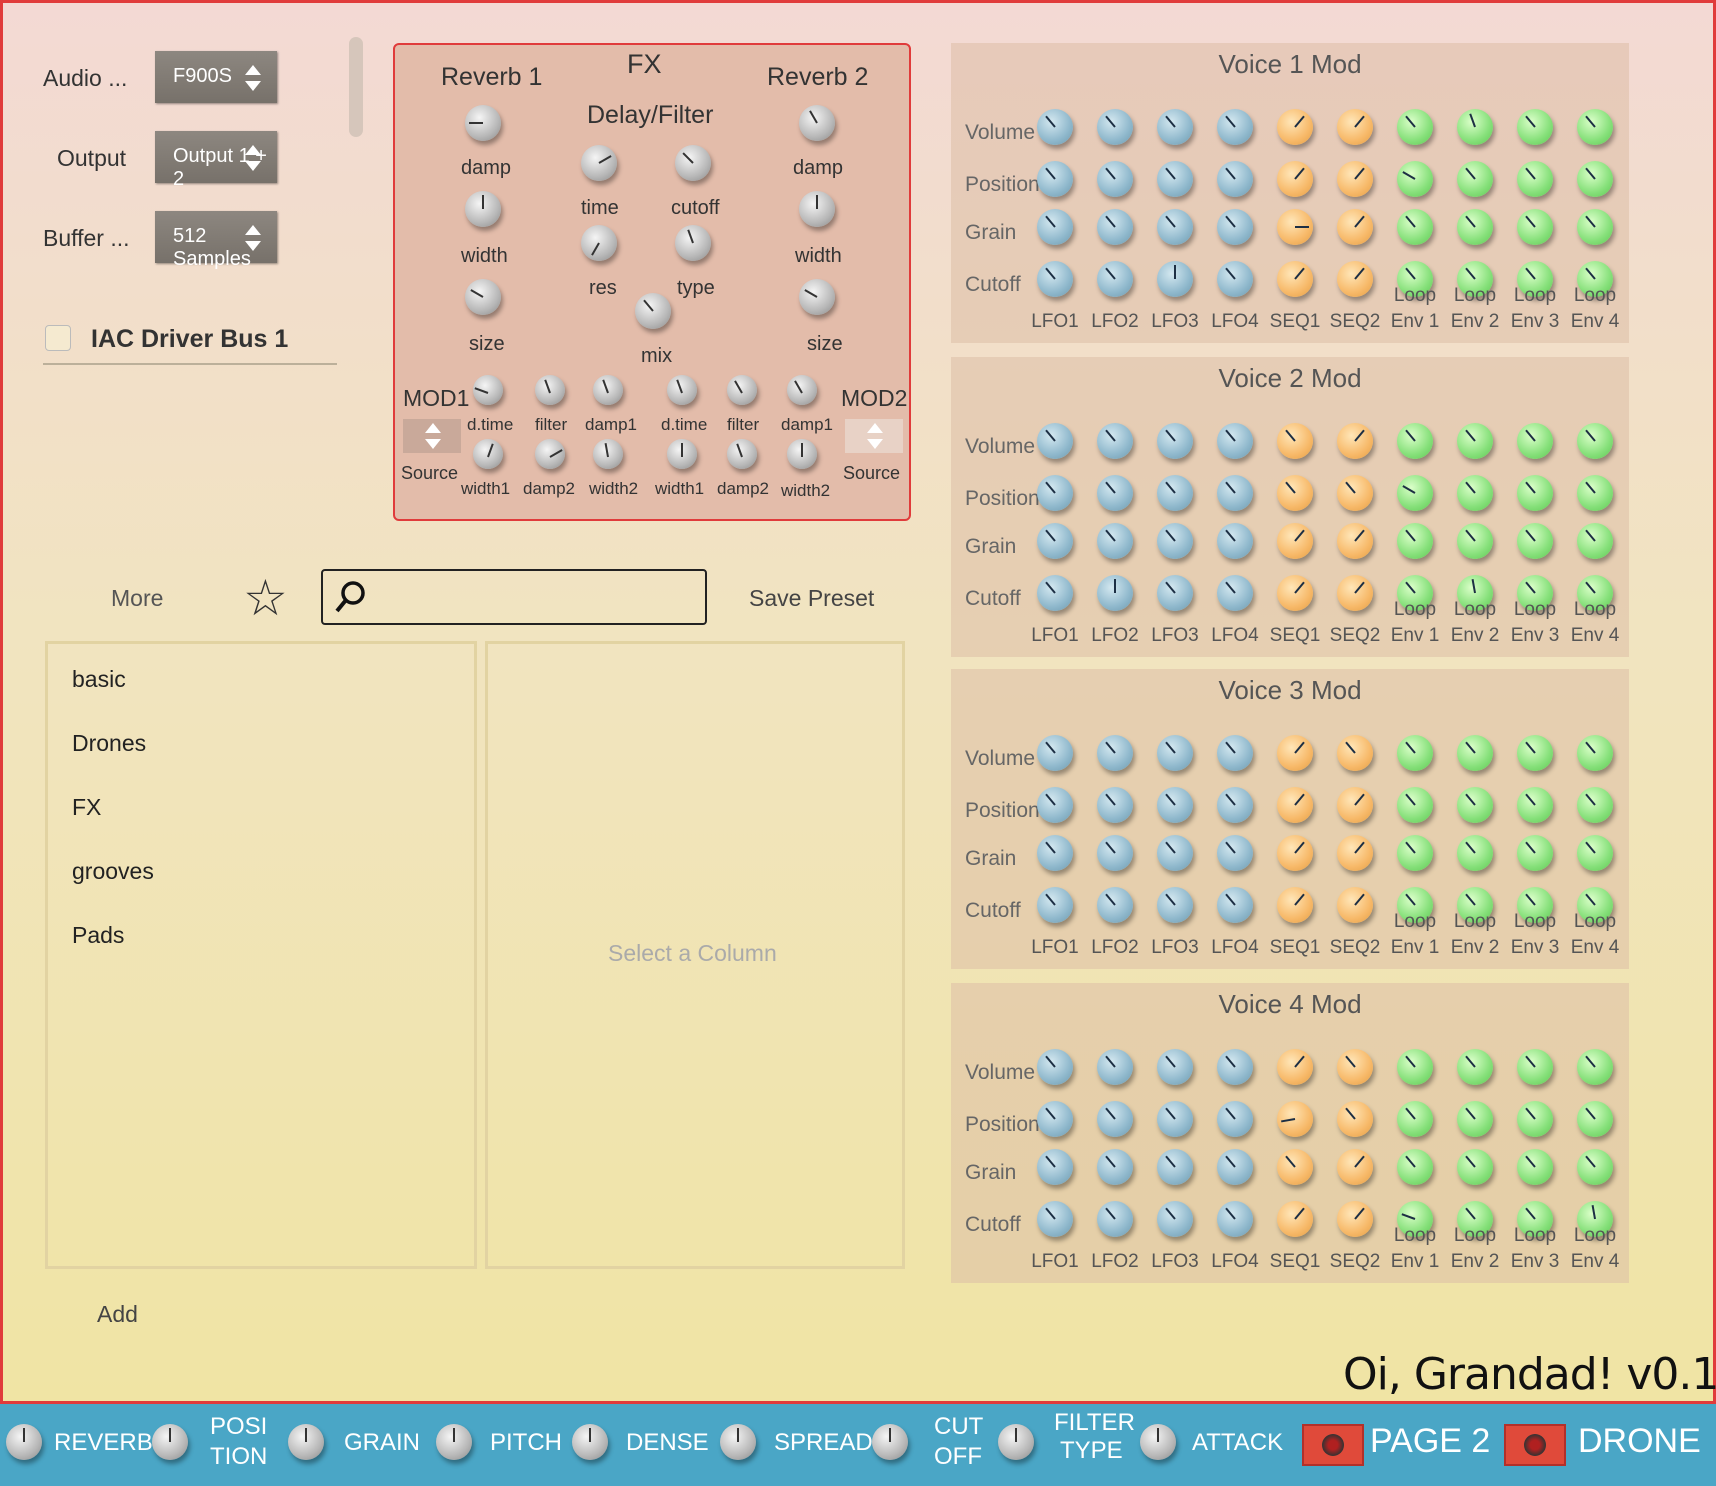 The width and height of the screenshot is (1716, 1486). I want to click on reverb2-damp-knob, so click(817, 123).